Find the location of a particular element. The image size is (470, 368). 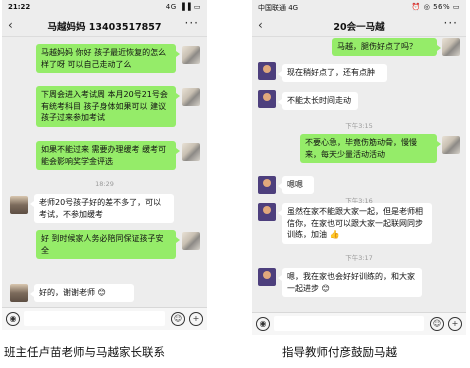

status-indicators: 4G ▐▐ ▭ is located at coordinates (183, 7).